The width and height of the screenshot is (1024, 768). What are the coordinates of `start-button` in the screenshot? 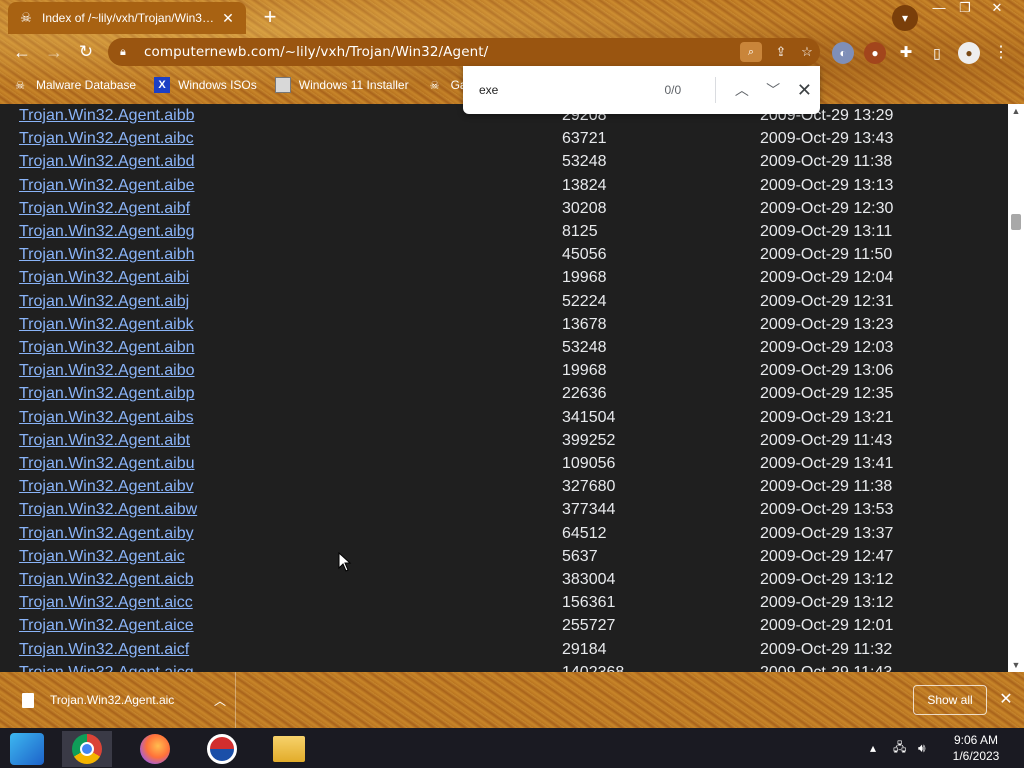 It's located at (27, 749).